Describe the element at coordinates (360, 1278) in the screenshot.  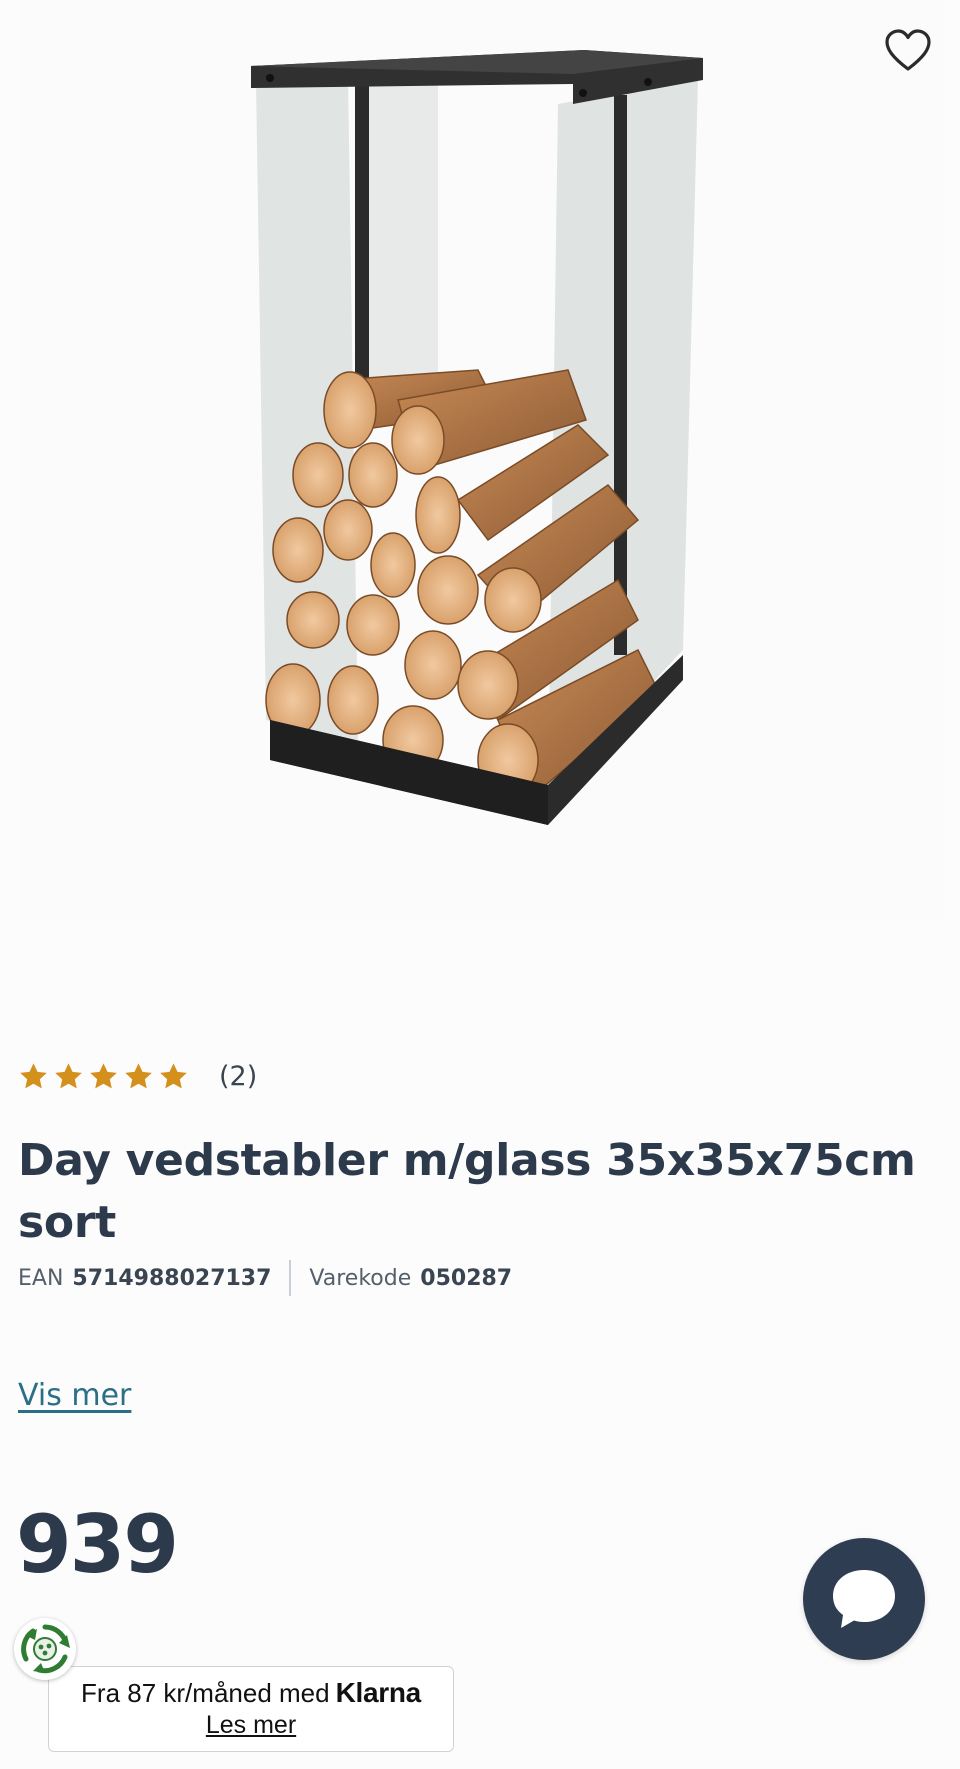
I see `item-code-label: Varekode` at that location.